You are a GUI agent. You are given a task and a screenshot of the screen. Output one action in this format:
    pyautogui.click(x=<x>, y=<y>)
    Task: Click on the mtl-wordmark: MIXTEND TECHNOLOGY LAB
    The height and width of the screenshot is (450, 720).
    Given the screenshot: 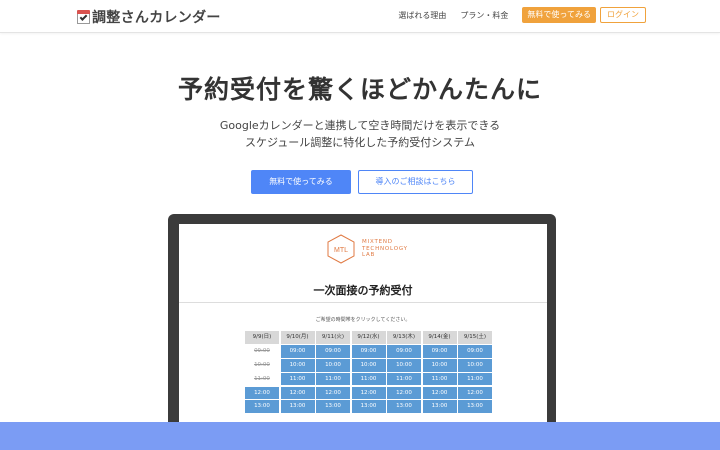 What is the action you would take?
    pyautogui.click(x=385, y=249)
    